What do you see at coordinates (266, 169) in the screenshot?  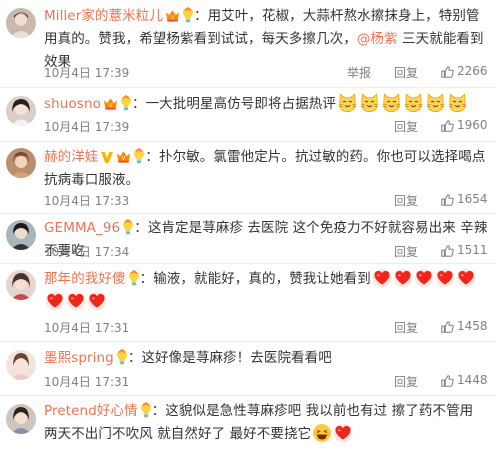 I see `comment-body: 赫的洋娃 ：扑尔敏。氯雷他定片。抗过敏的药。你也可以选择喝点抗病毒口服液。` at bounding box center [266, 169].